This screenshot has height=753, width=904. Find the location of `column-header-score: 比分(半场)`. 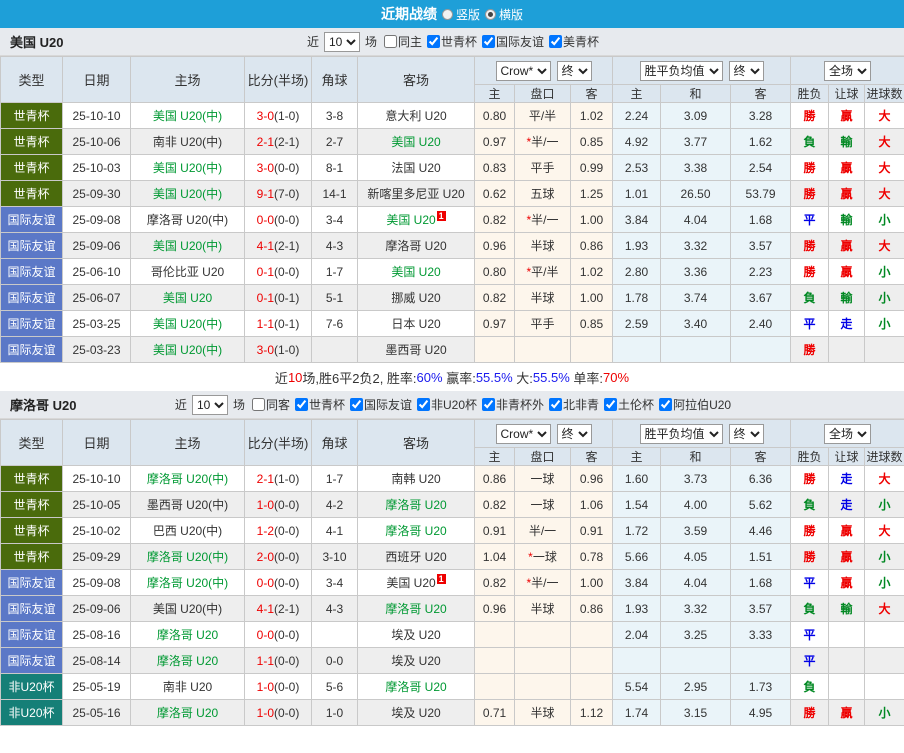

column-header-score: 比分(半场) is located at coordinates (278, 79).